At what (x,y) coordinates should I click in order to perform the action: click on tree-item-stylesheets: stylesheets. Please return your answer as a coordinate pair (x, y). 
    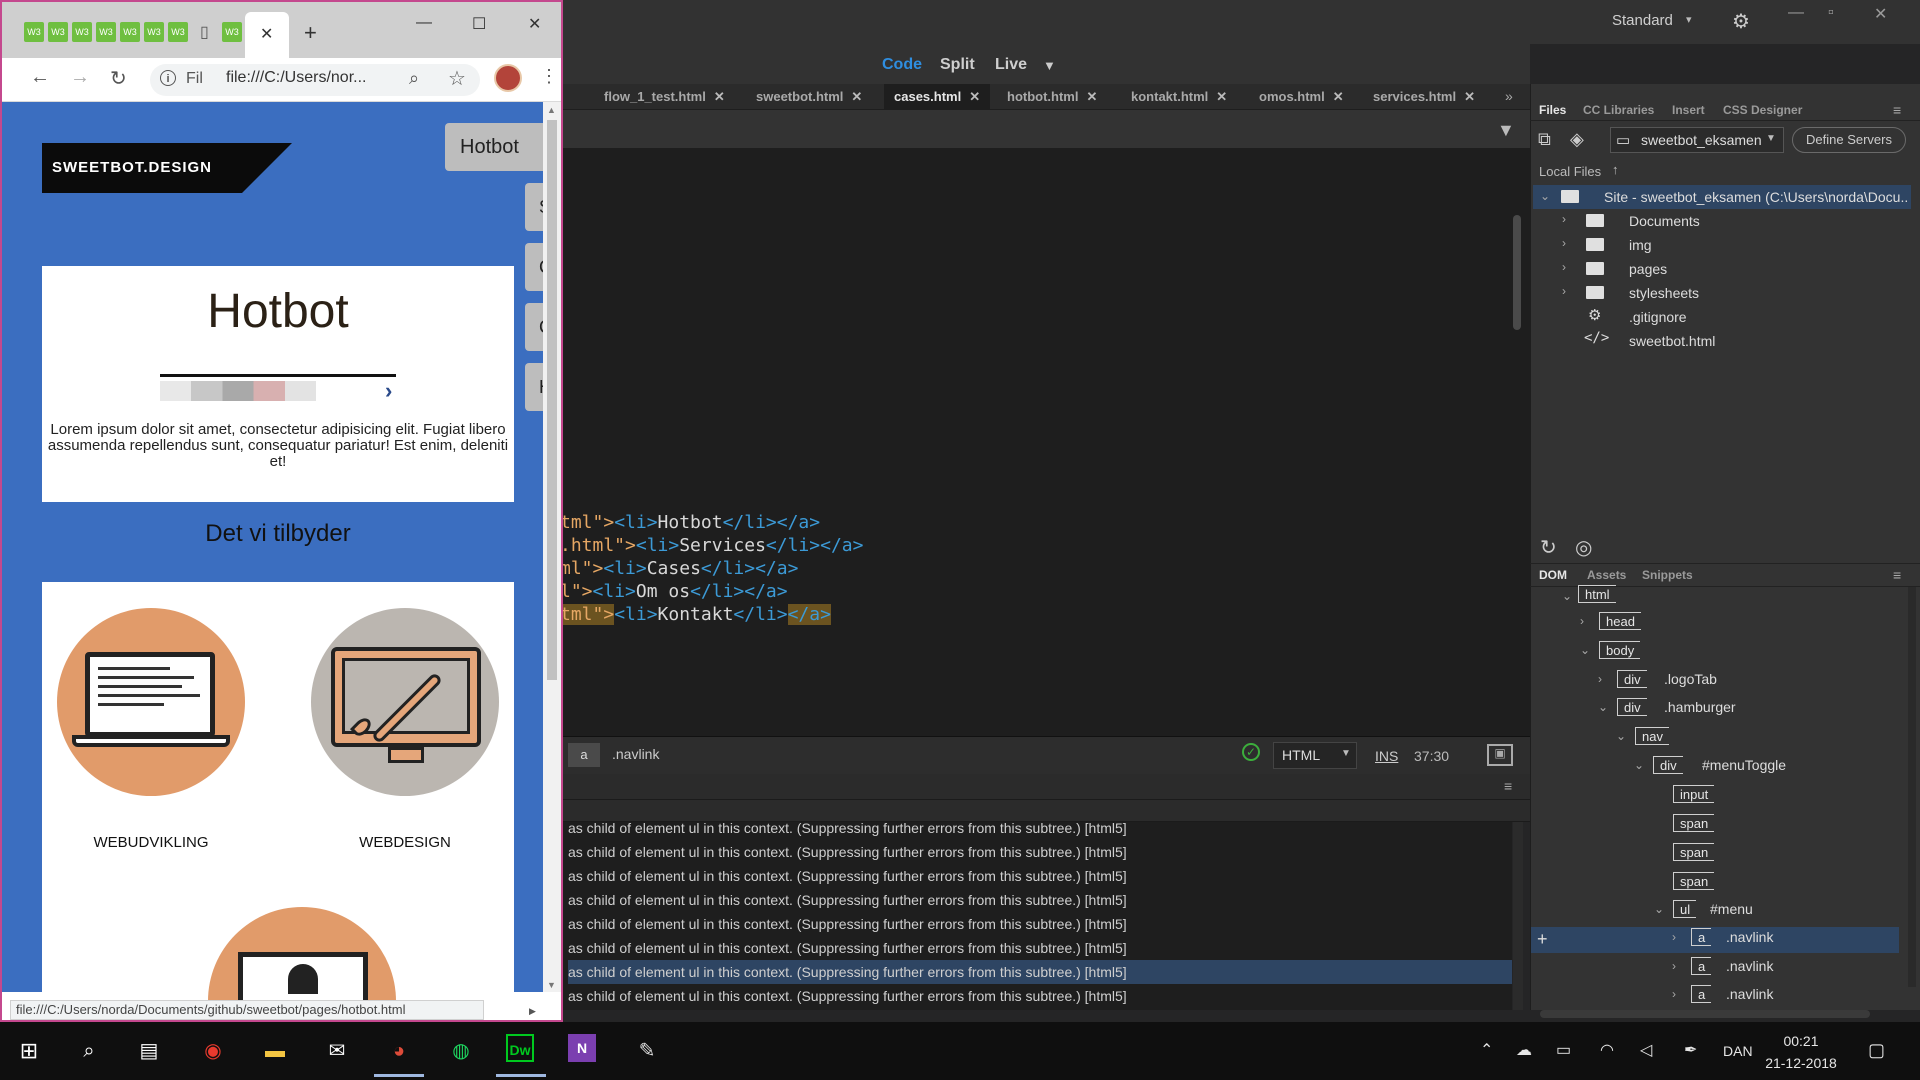
    Looking at the image, I should click on (1664, 293).